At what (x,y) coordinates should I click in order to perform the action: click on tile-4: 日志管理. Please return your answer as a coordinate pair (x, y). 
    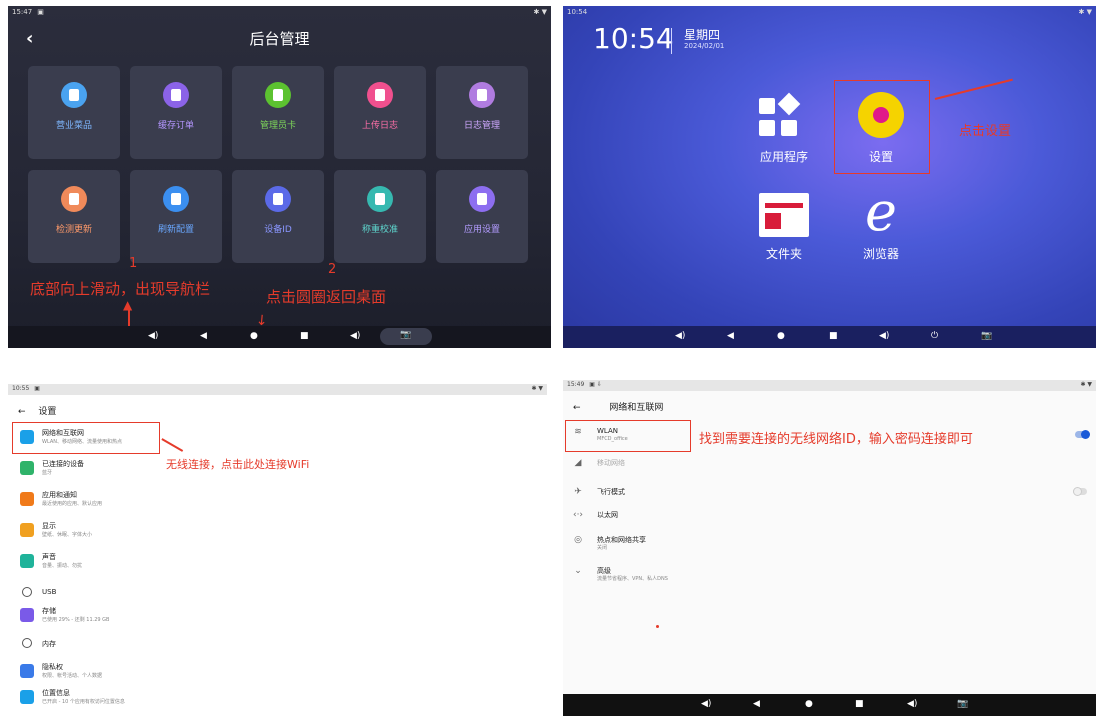
    Looking at the image, I should click on (482, 112).